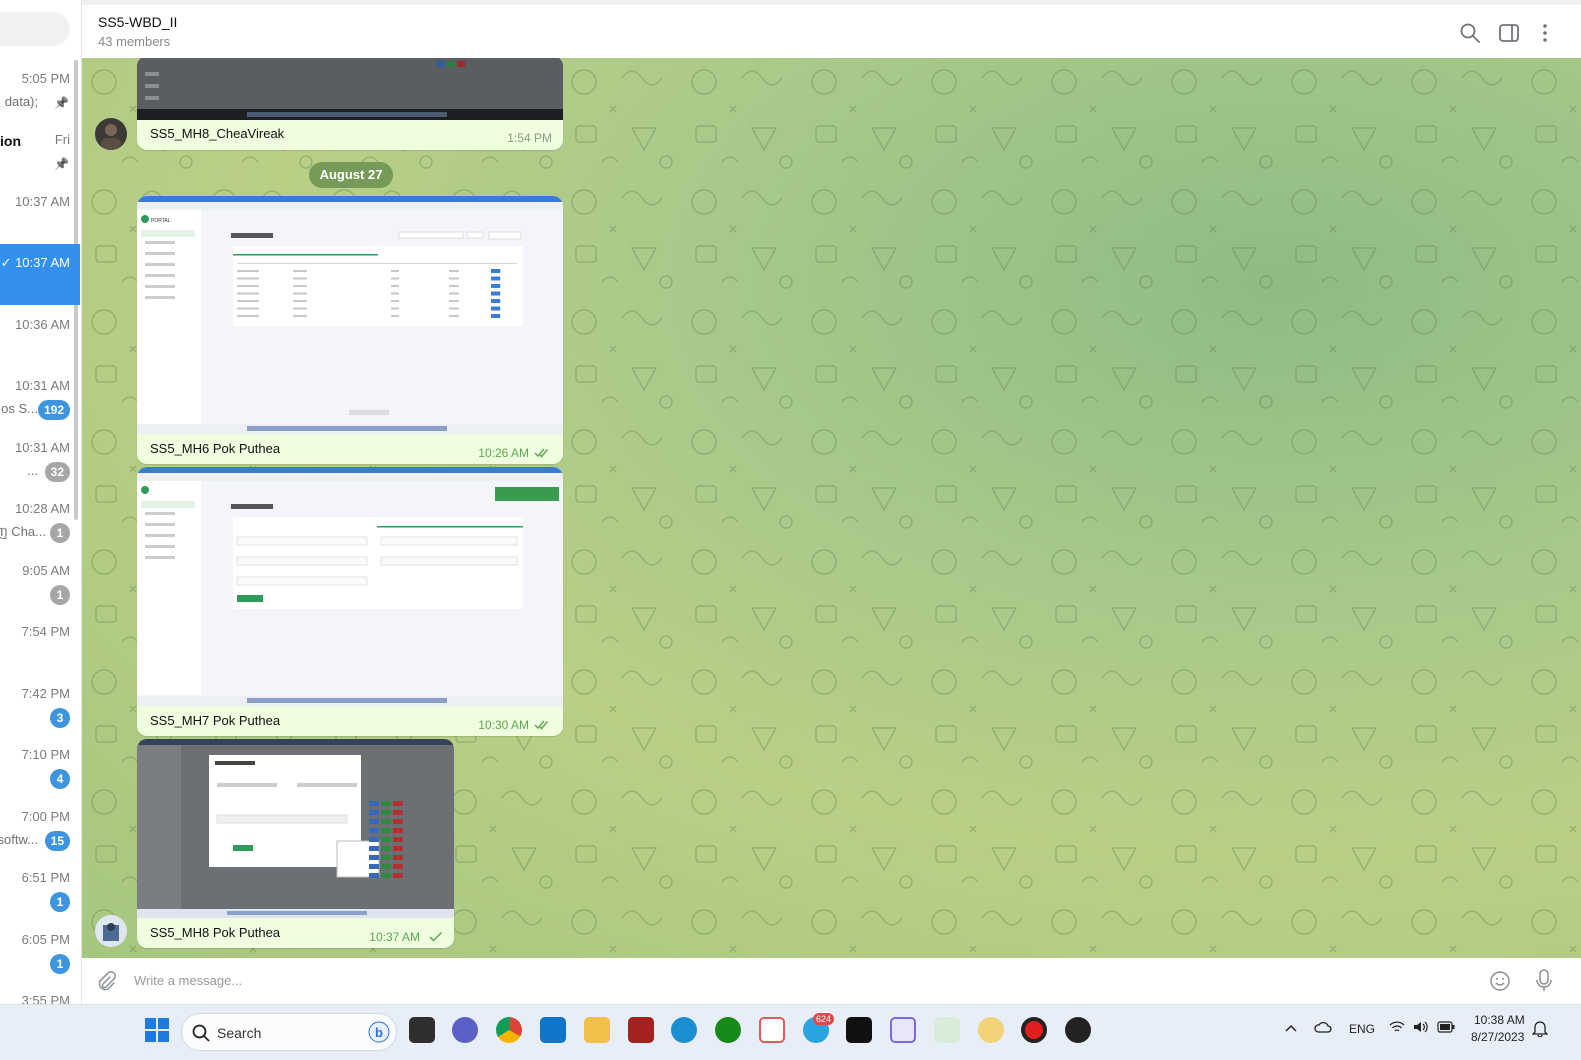 The image size is (1581, 1060). What do you see at coordinates (684, 1030) in the screenshot?
I see `edge-icon` at bounding box center [684, 1030].